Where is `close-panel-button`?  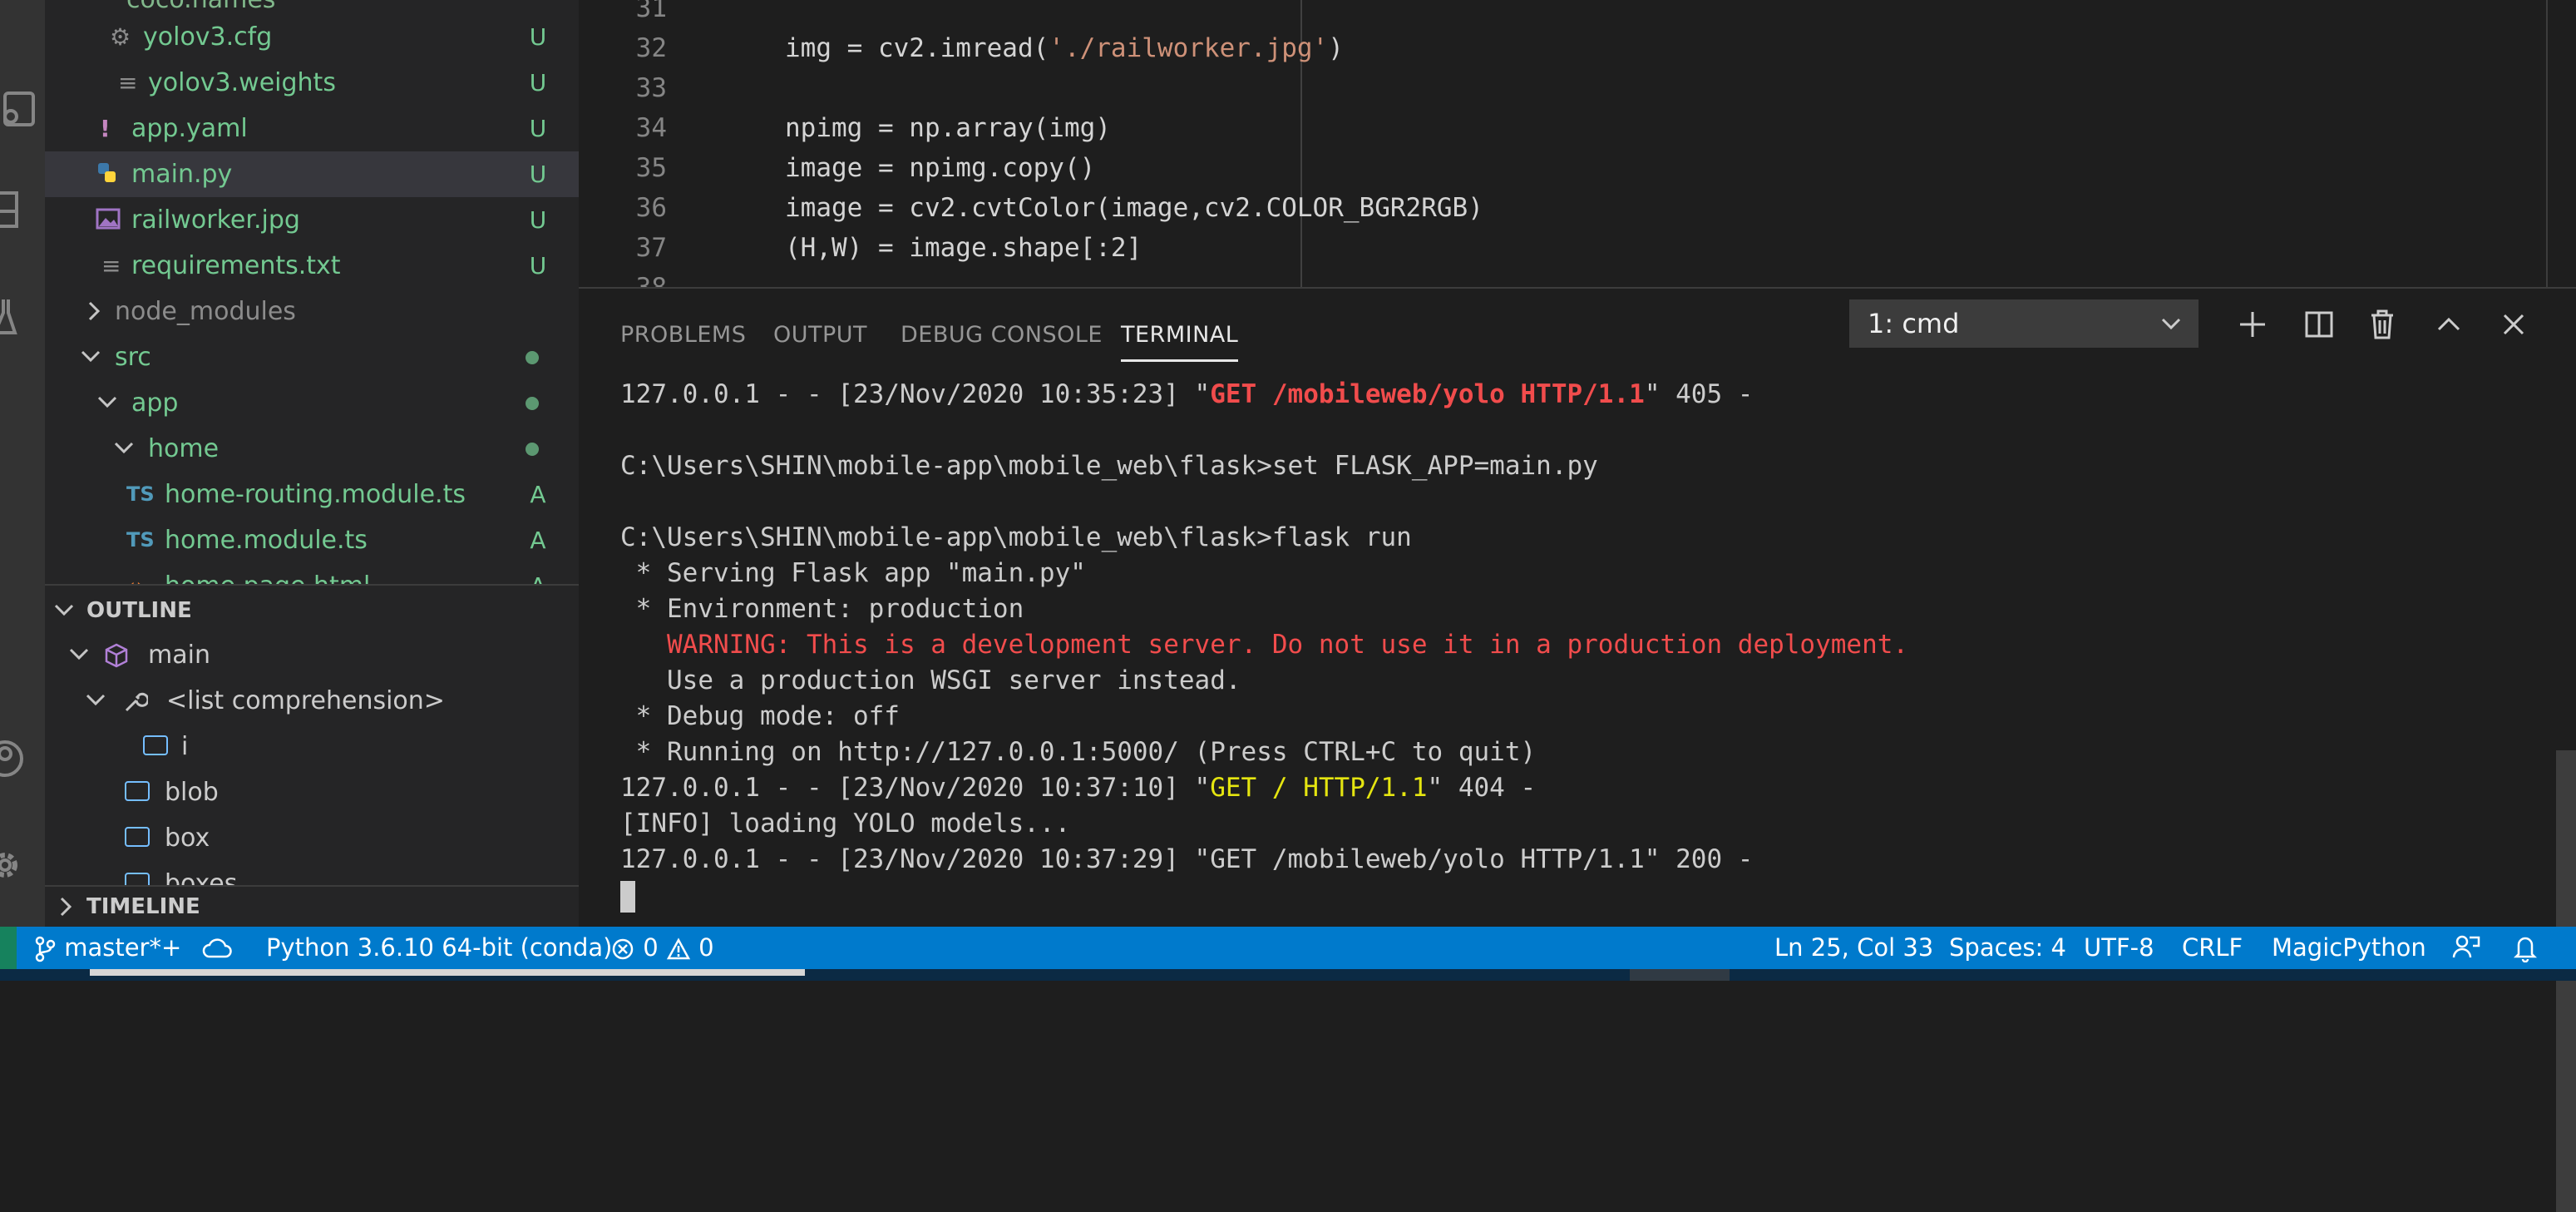
close-panel-button is located at coordinates (2513, 324).